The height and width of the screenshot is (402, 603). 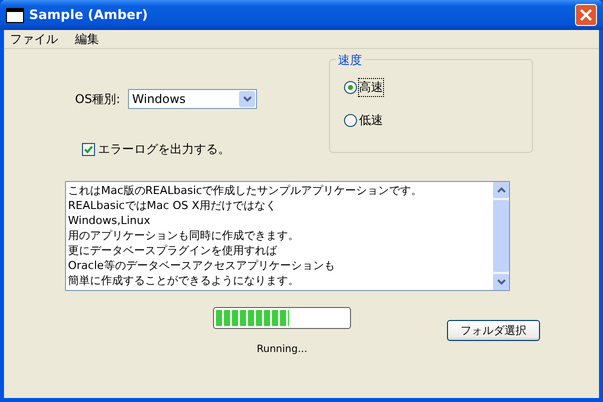 What do you see at coordinates (88, 149) in the screenshot?
I see `check-icon` at bounding box center [88, 149].